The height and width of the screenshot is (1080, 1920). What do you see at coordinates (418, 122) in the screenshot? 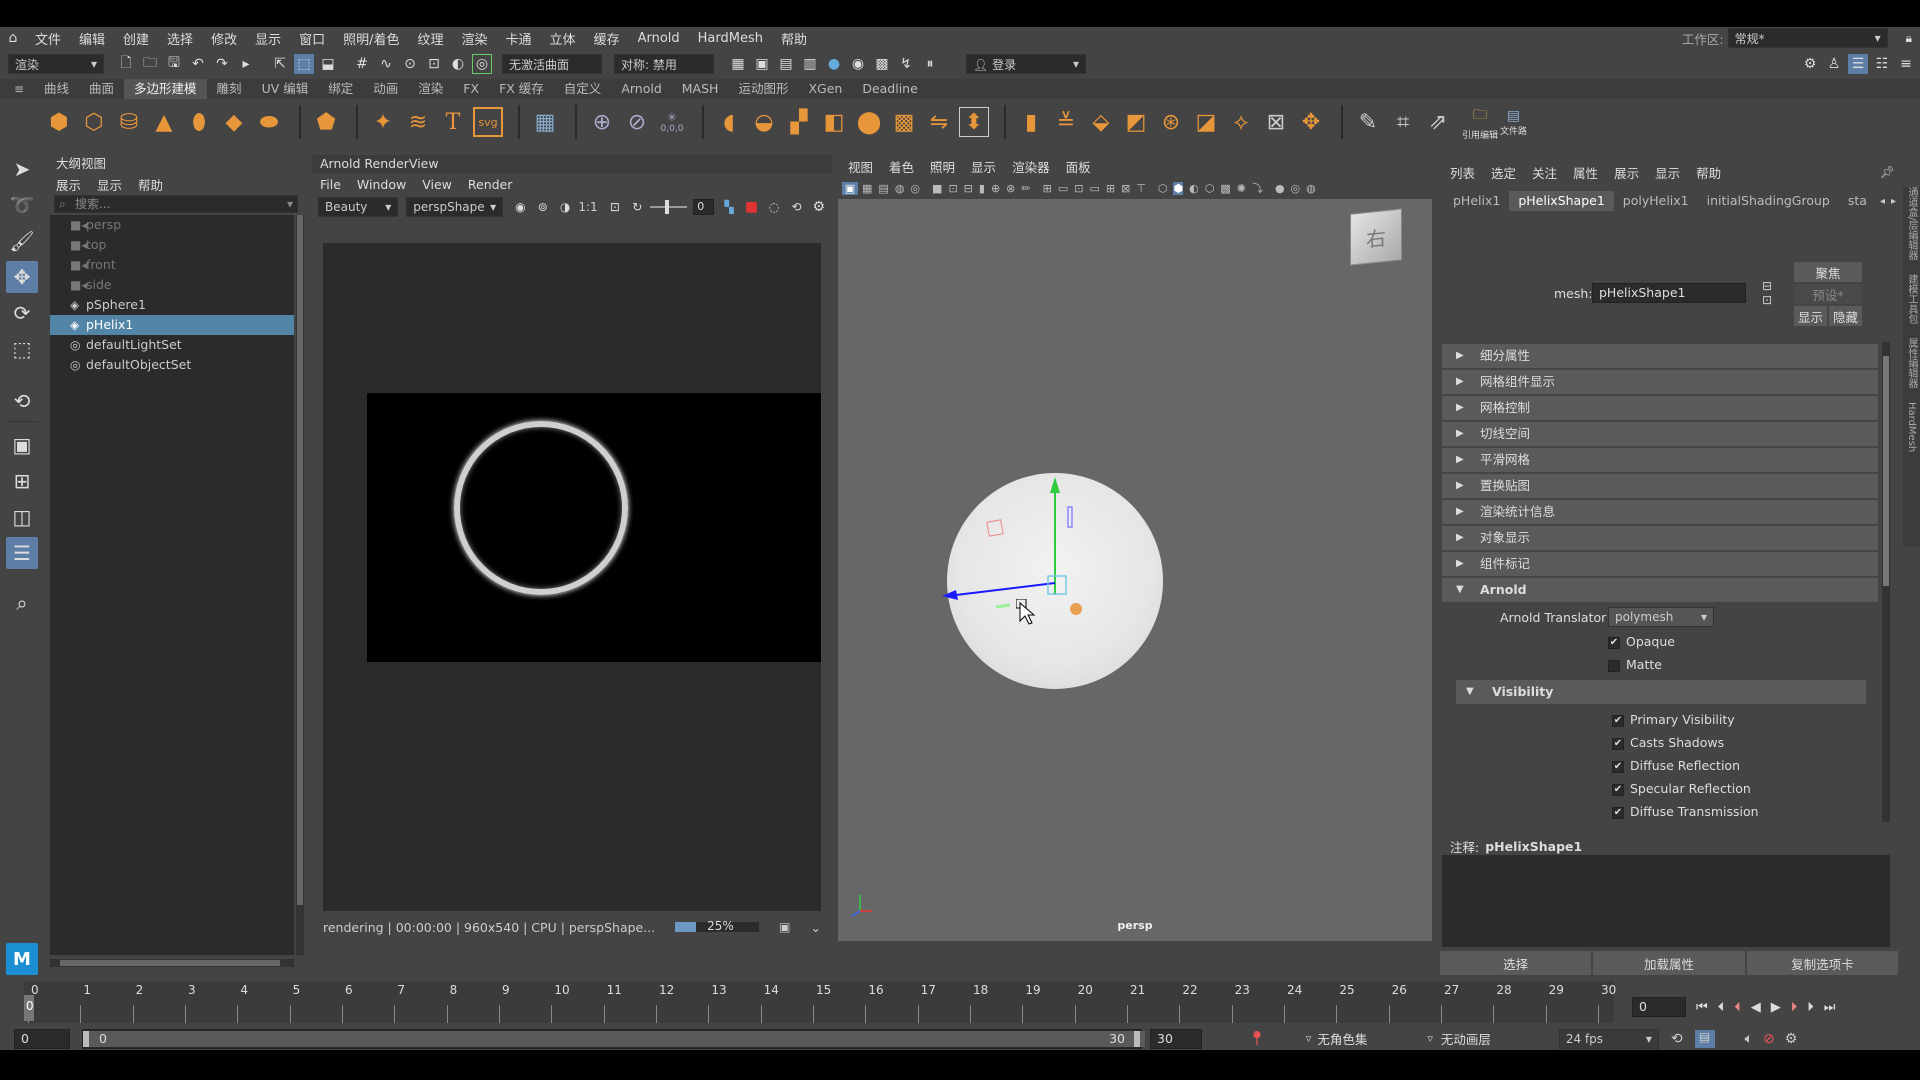
I see `sweep-mesh-icon: ≋` at bounding box center [418, 122].